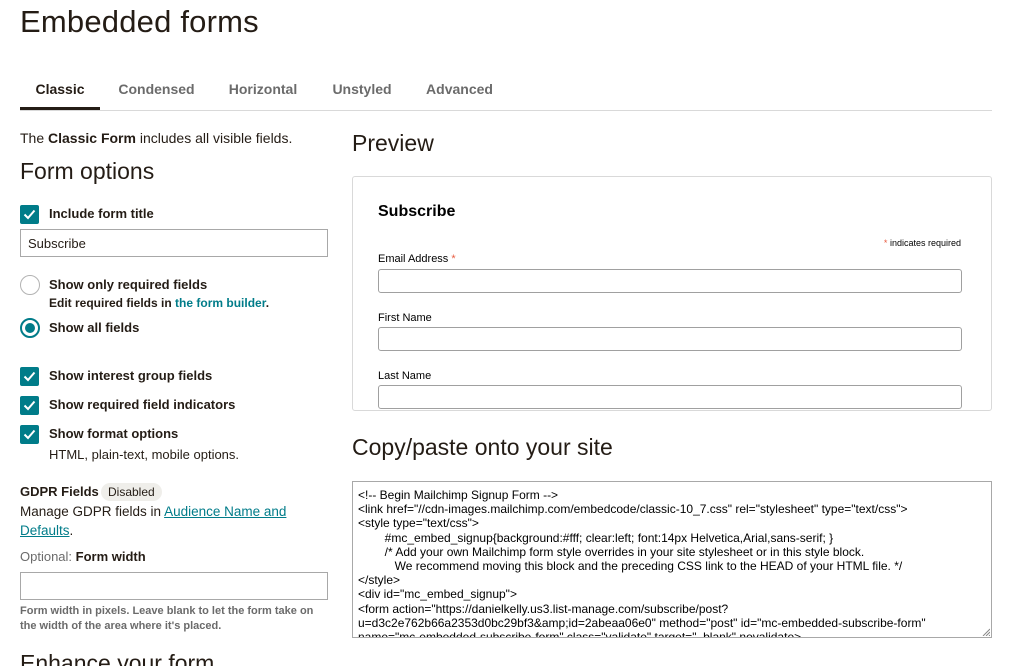 Image resolution: width=1027 pixels, height=666 pixels. Describe the element at coordinates (670, 397) in the screenshot. I see `preview-last-name-input` at that location.